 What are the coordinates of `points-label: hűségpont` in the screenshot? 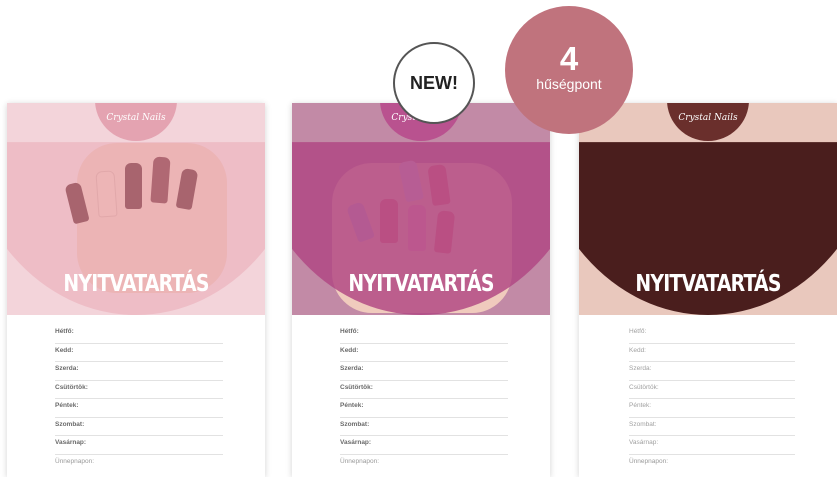 It's located at (569, 84).